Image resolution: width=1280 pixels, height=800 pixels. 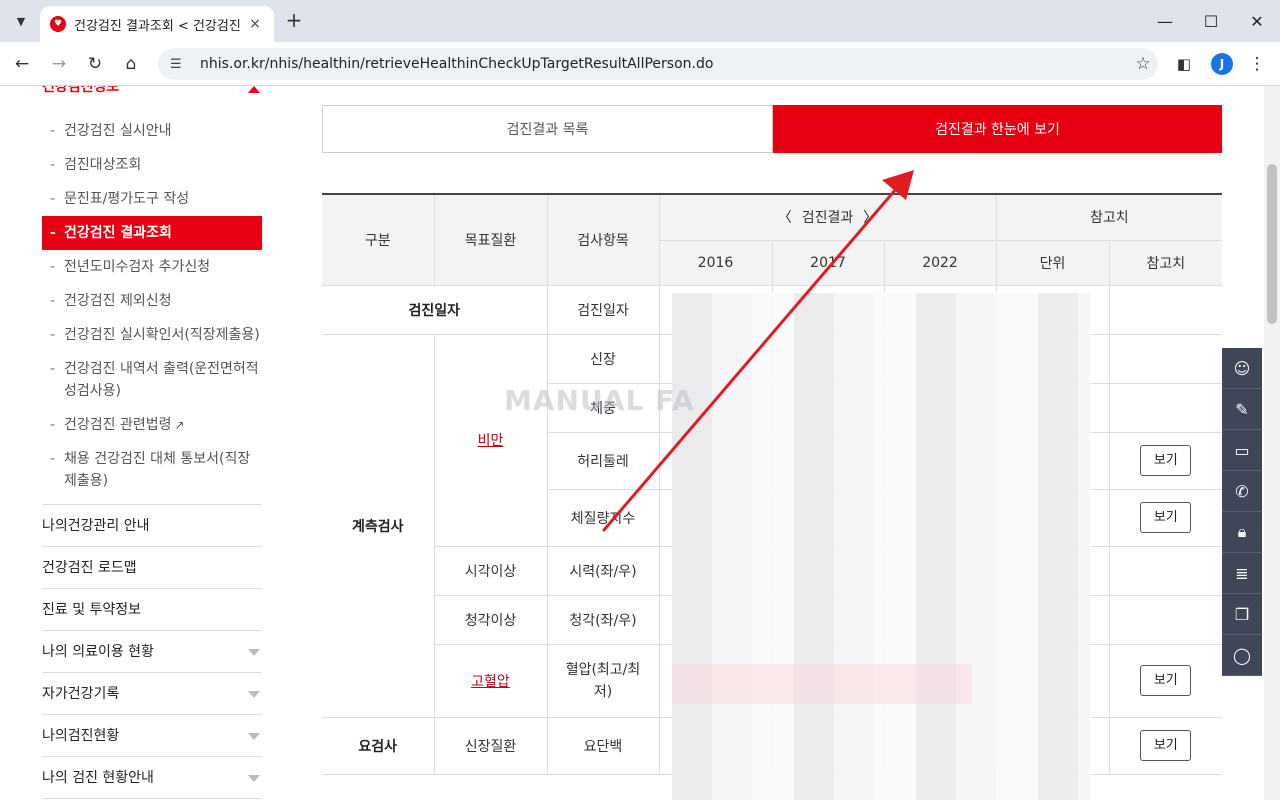 I want to click on chat-icon: ◯, so click(x=1242, y=655).